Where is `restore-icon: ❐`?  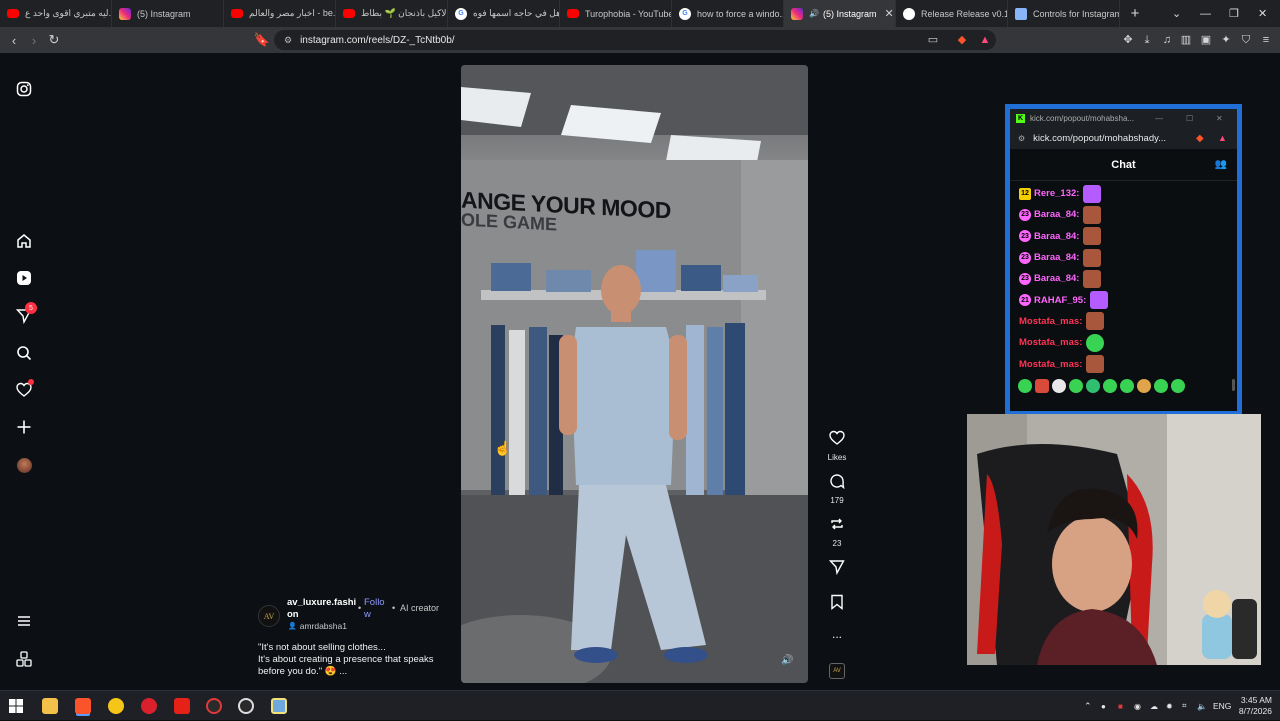 restore-icon: ❐ is located at coordinates (1234, 13).